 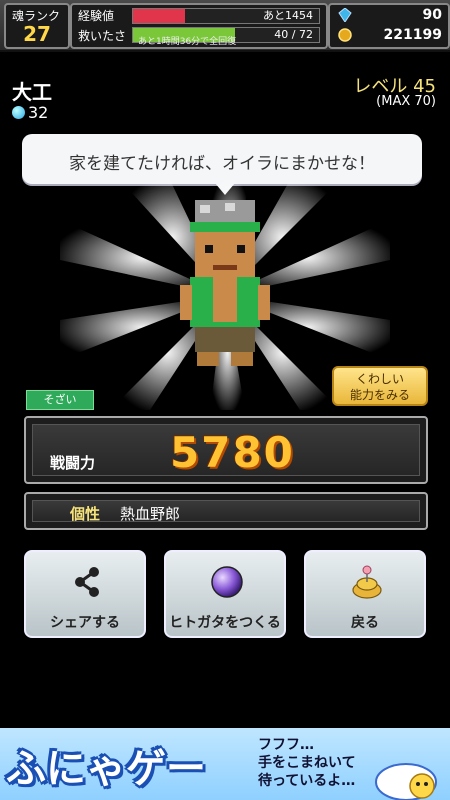 I want to click on rescue-value: 40 / 72, so click(x=293, y=34).